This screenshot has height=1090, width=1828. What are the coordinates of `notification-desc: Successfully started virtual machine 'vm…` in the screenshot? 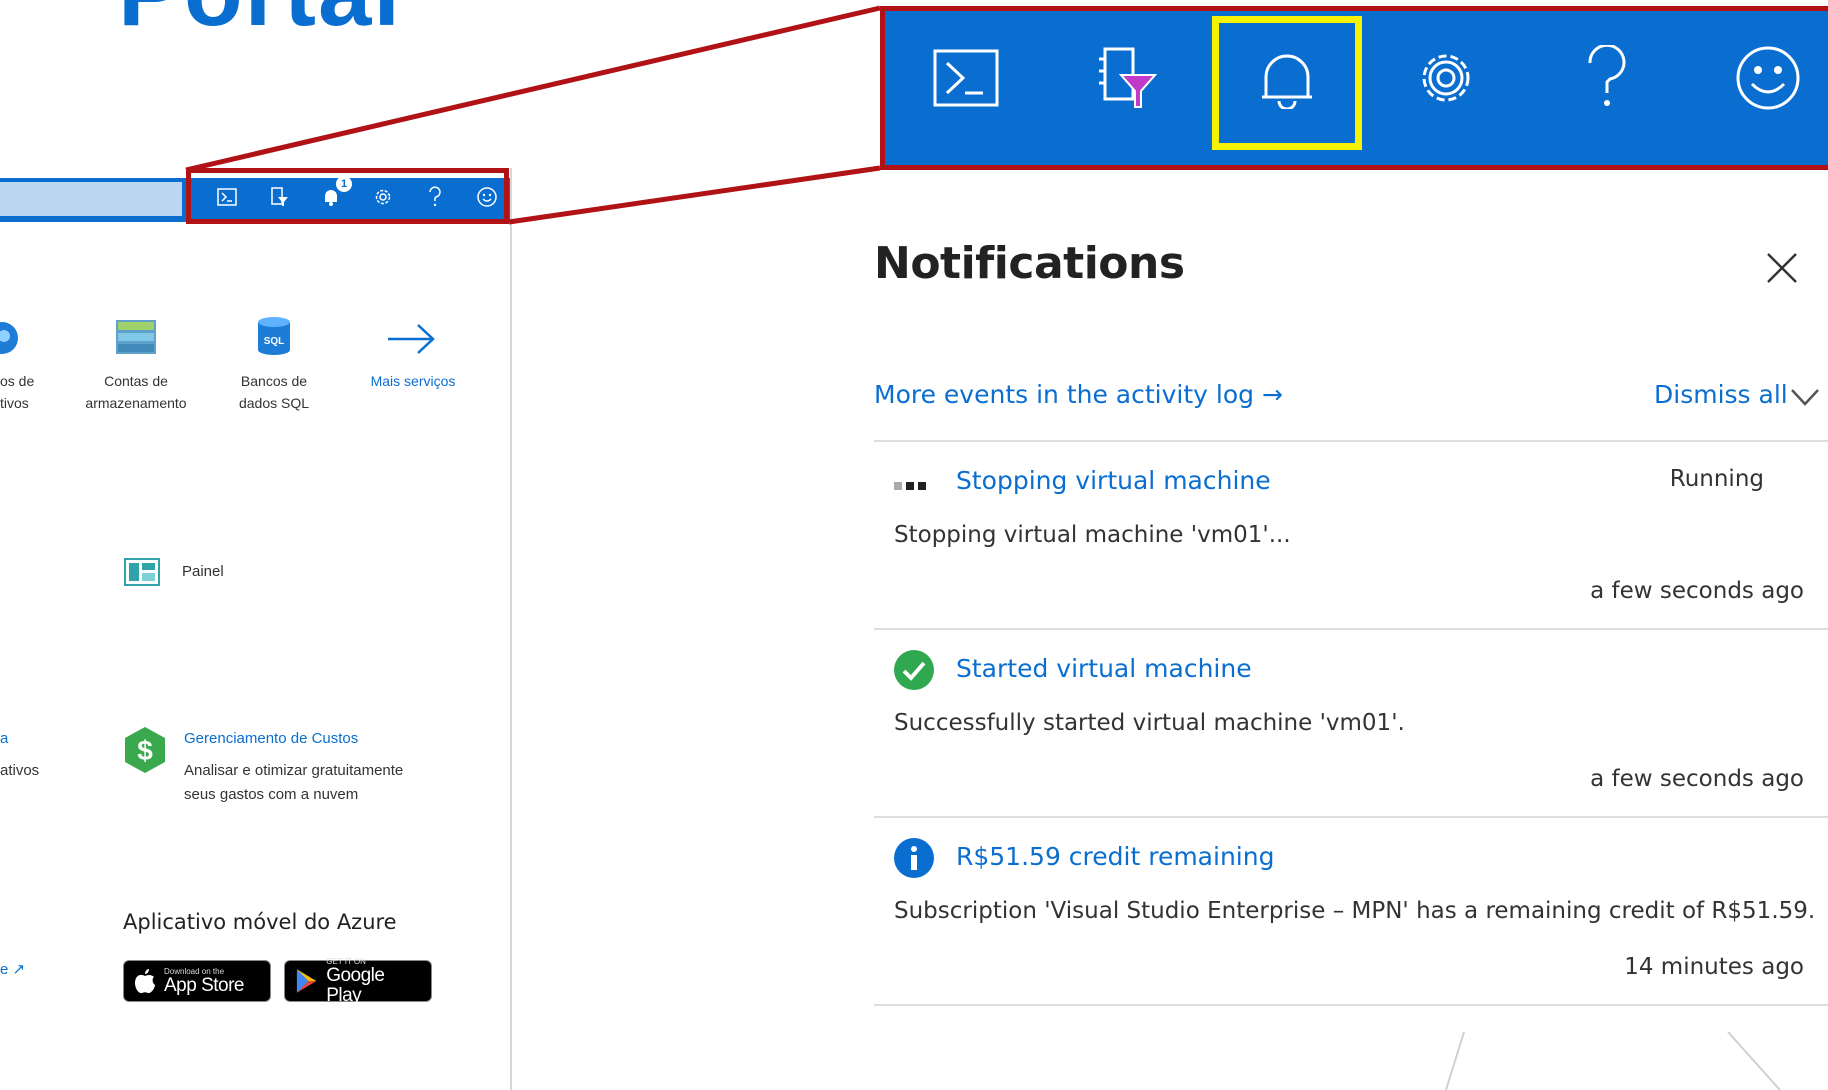 It's located at (1149, 723).